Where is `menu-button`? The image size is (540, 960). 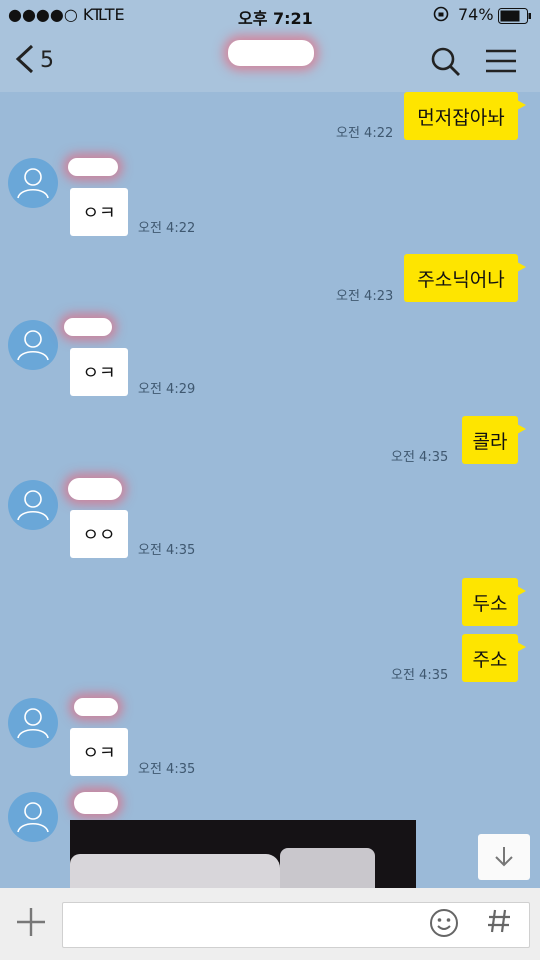
menu-button is located at coordinates (501, 63).